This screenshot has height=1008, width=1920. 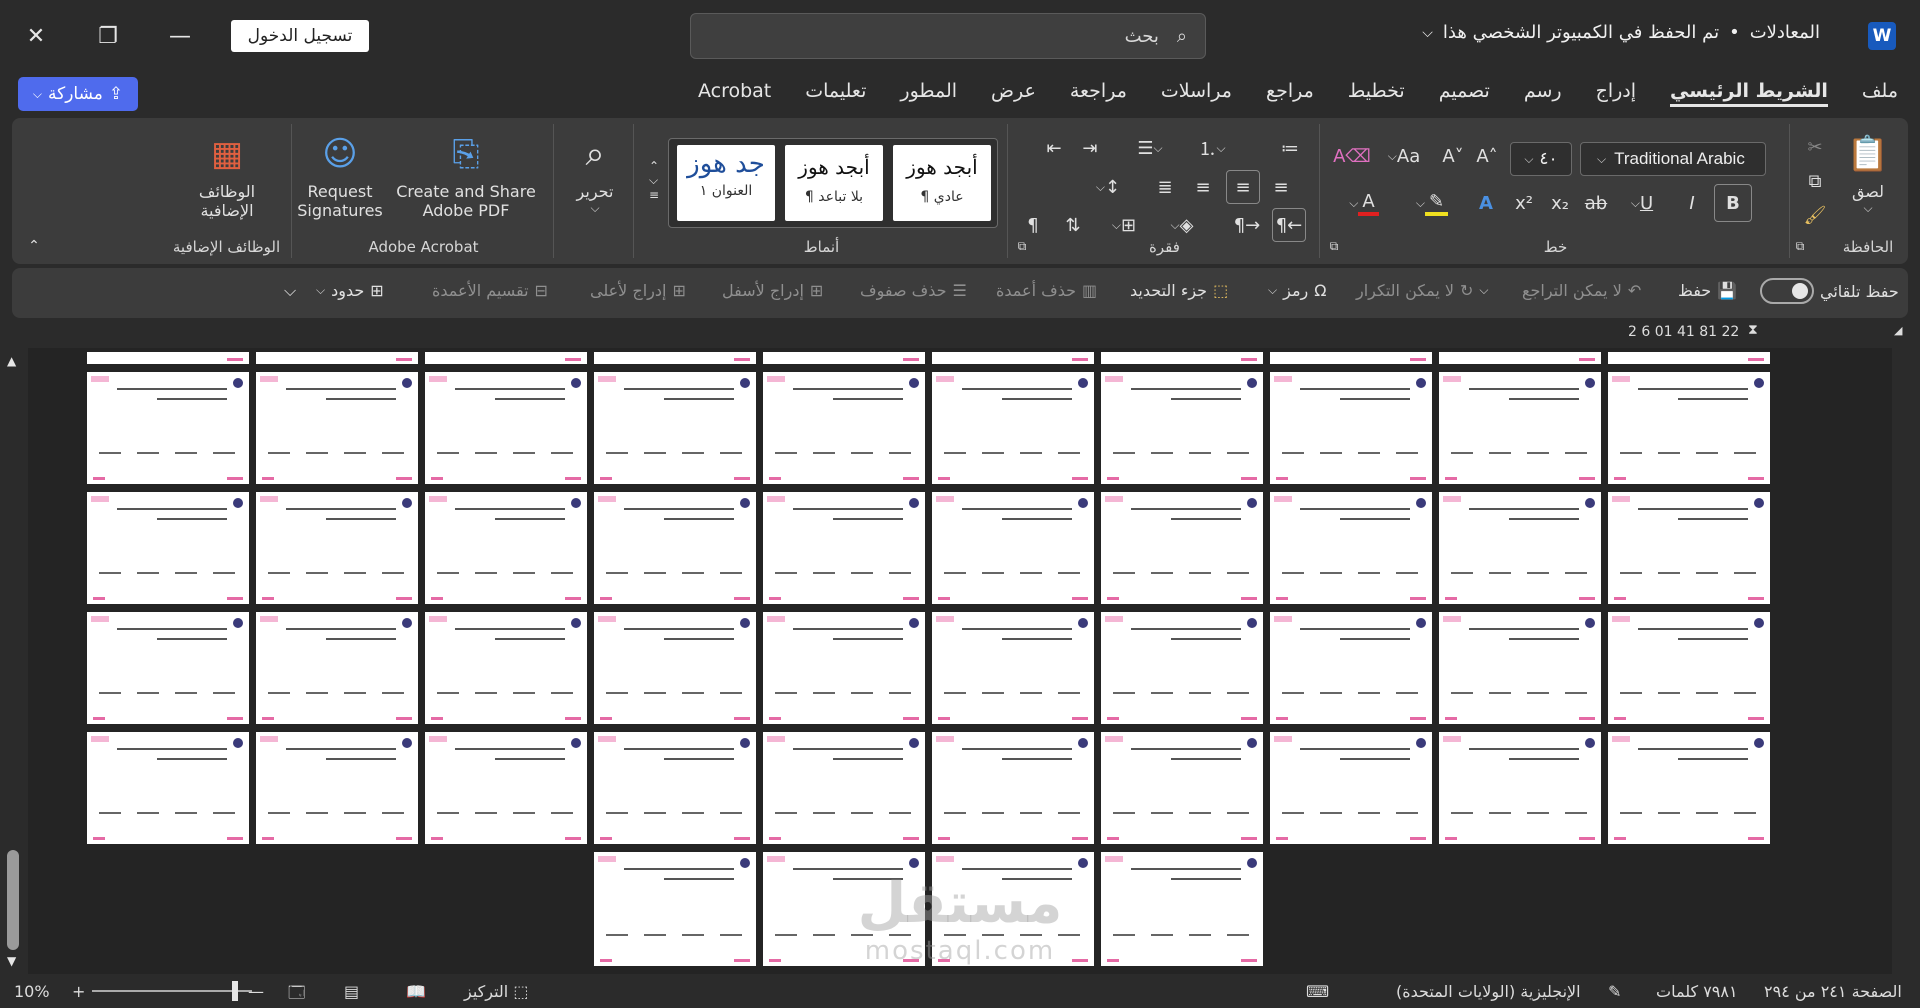 What do you see at coordinates (108, 36) in the screenshot?
I see `restore-window-button: ❐` at bounding box center [108, 36].